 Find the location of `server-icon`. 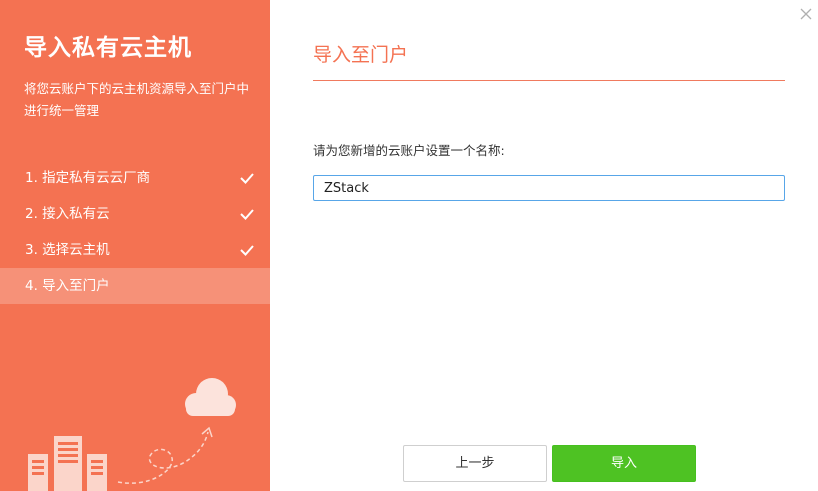

server-icon is located at coordinates (67, 463).